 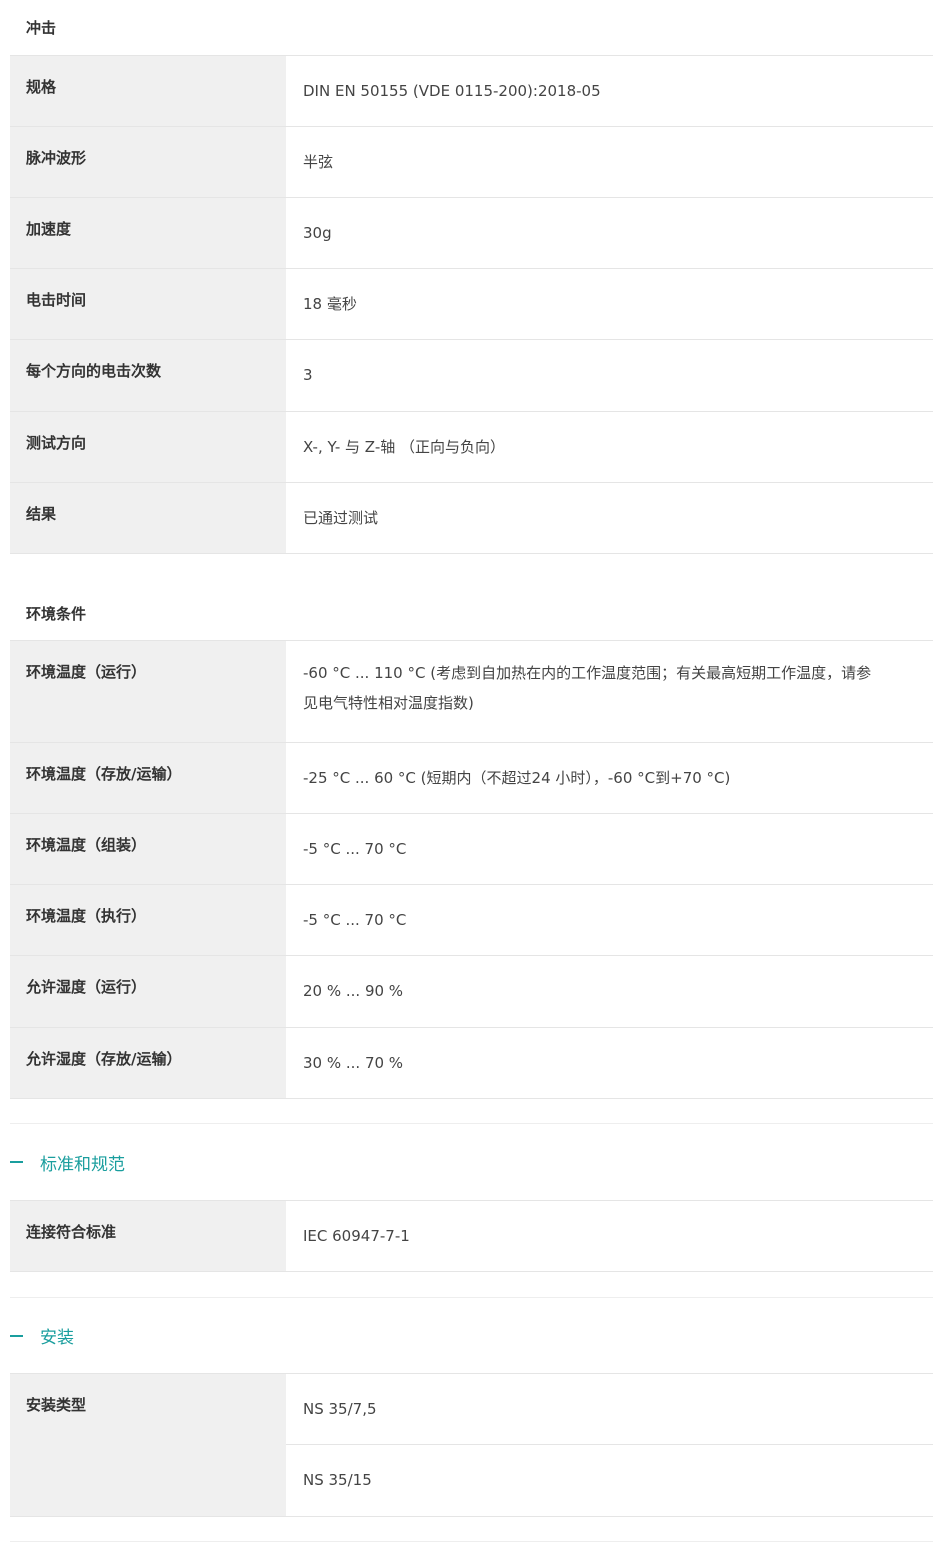 What do you see at coordinates (148, 91) in the screenshot?
I see `row-label: 规格` at bounding box center [148, 91].